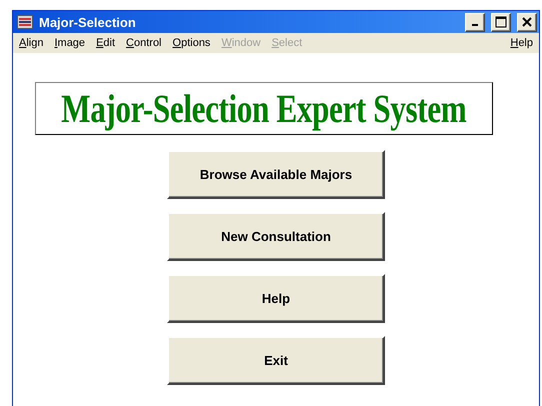  What do you see at coordinates (521, 43) in the screenshot?
I see `menu-item: Help` at bounding box center [521, 43].